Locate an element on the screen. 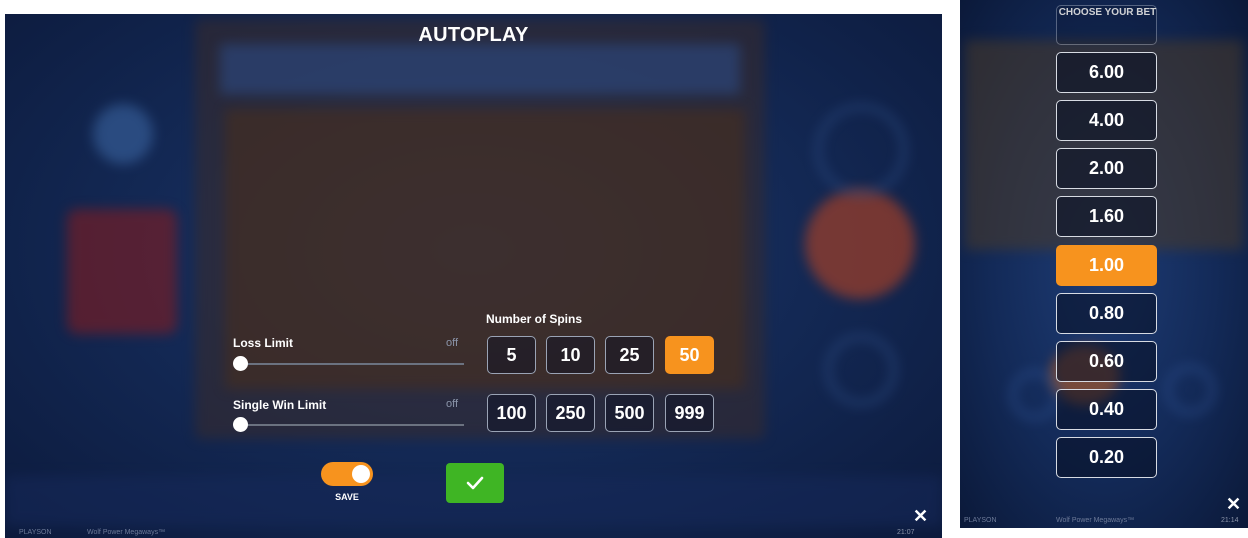  single-win-limit-label: Single Win Limit is located at coordinates (280, 405).